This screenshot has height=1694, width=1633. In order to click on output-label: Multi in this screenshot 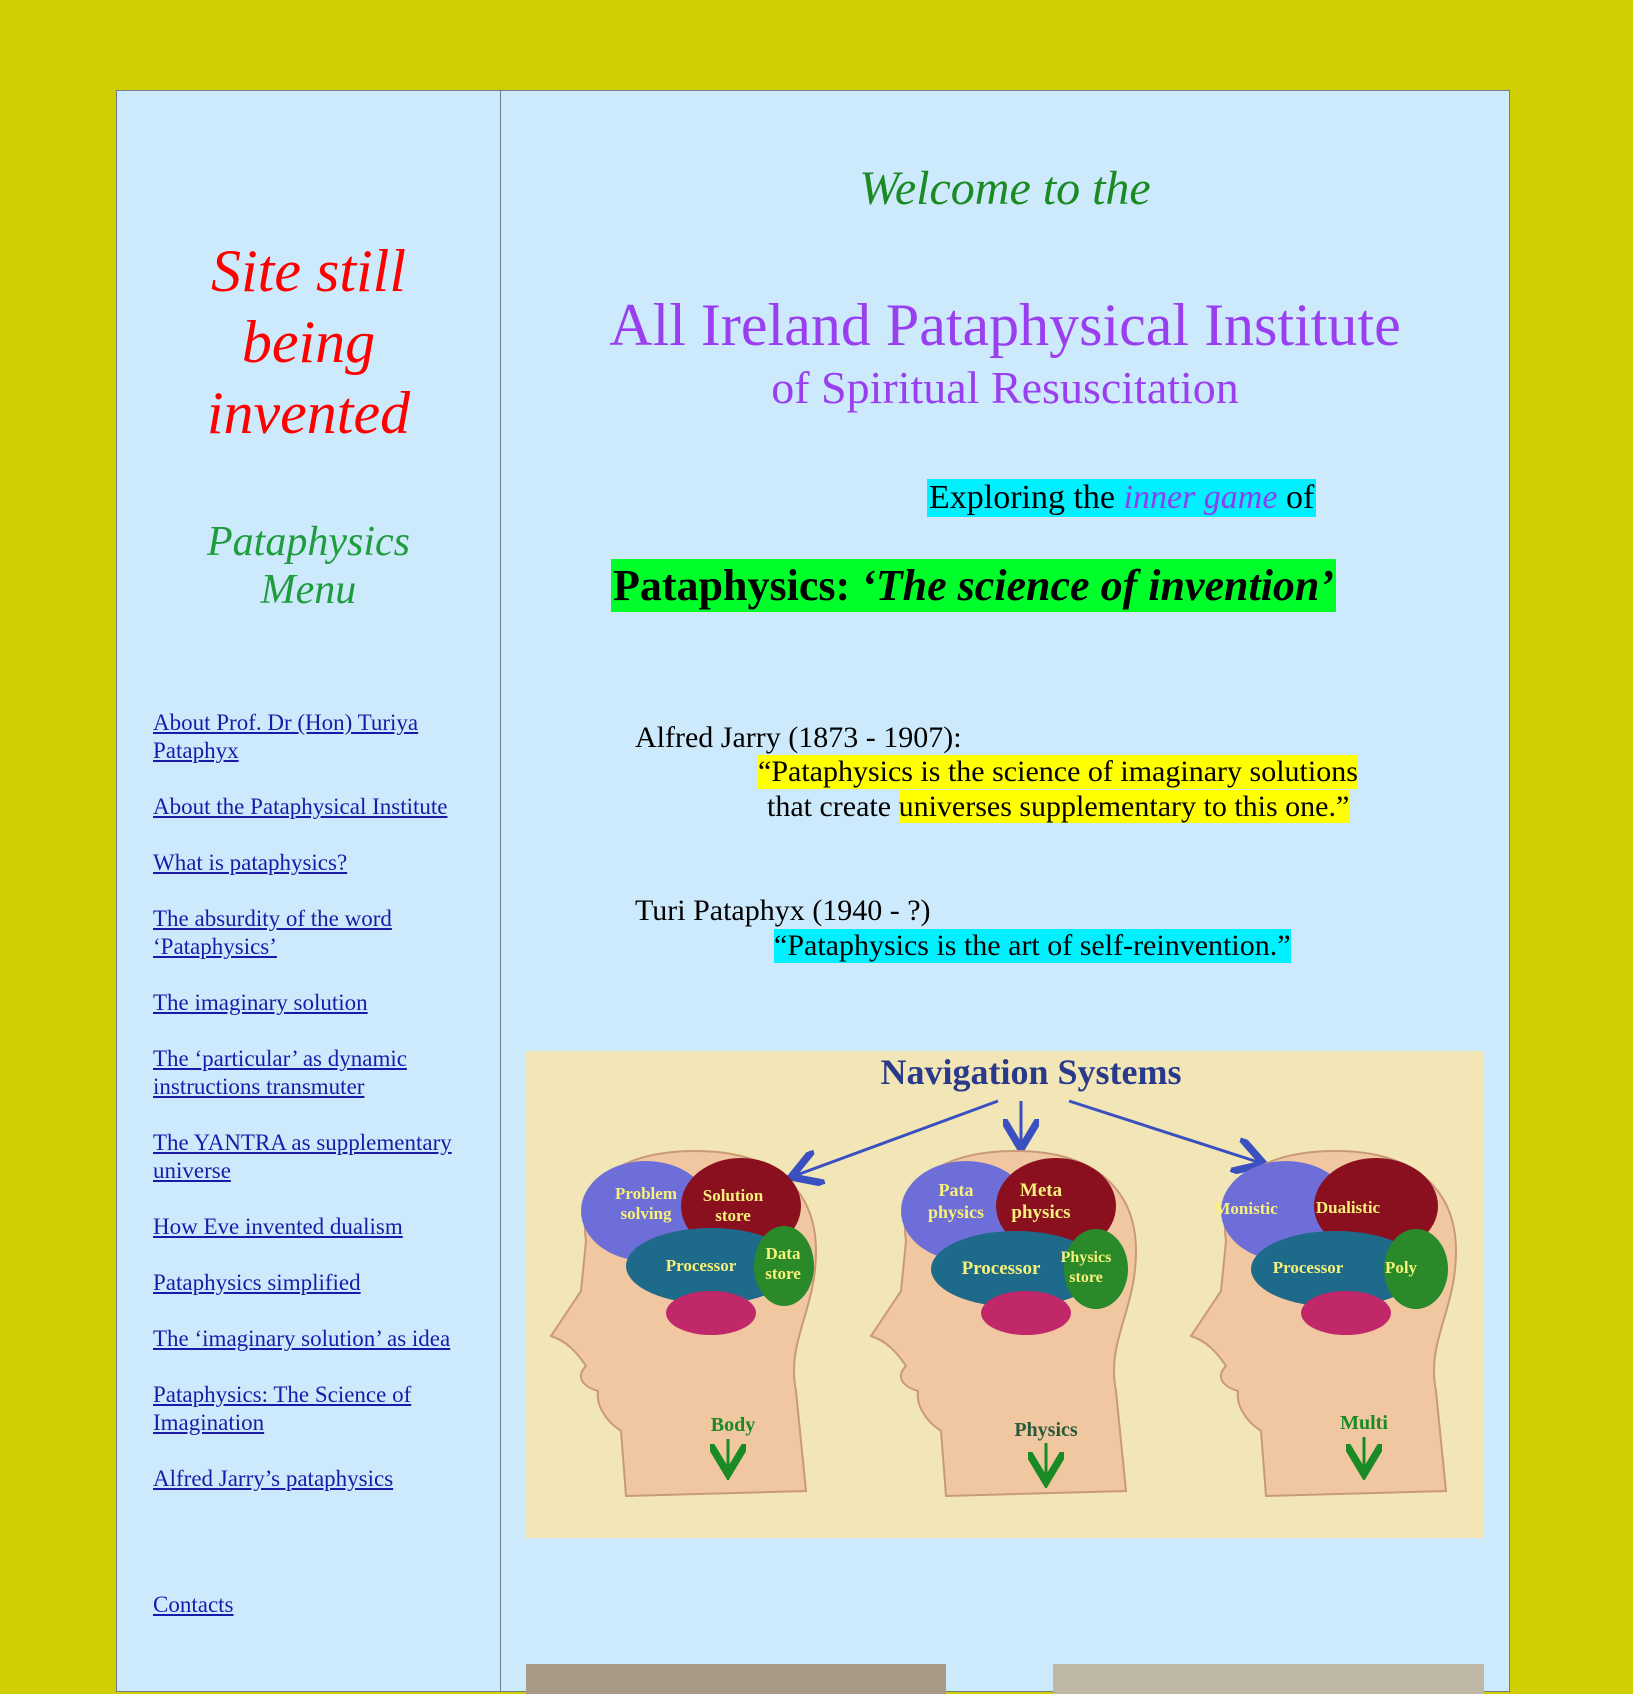, I will do `click(1364, 1423)`.